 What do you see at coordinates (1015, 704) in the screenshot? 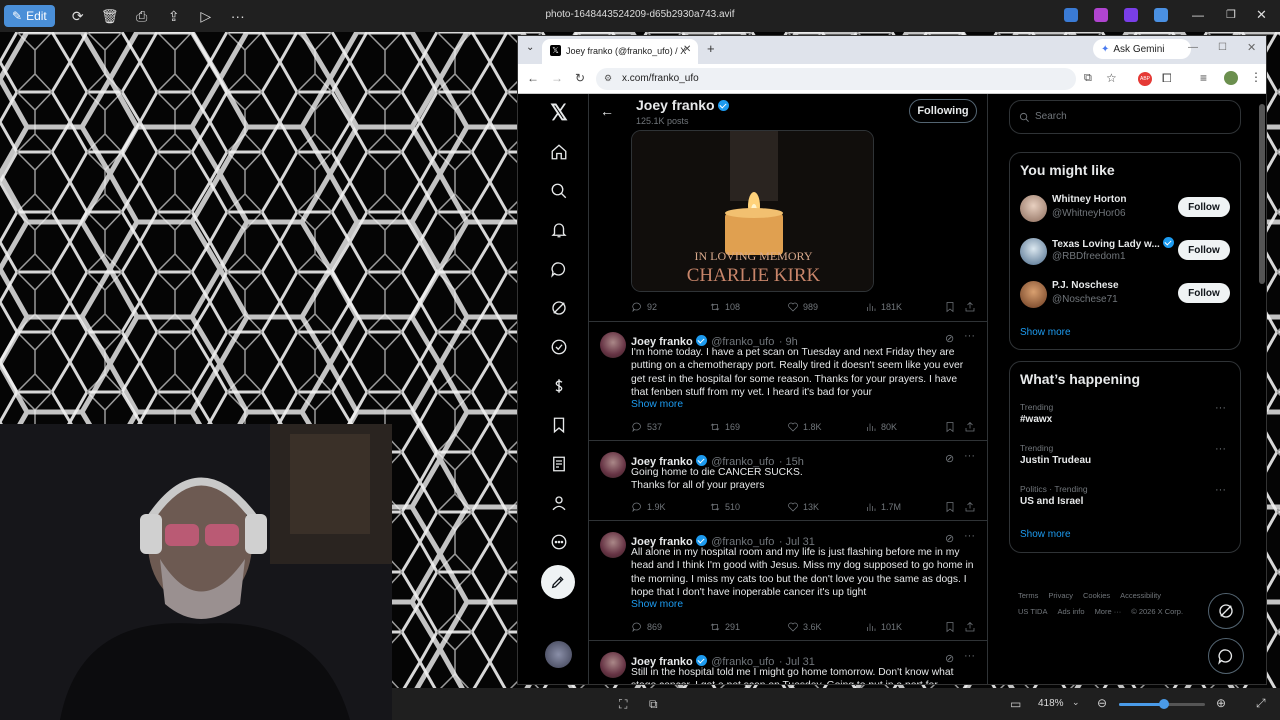
I see `actual-size-icon: ▭` at bounding box center [1015, 704].